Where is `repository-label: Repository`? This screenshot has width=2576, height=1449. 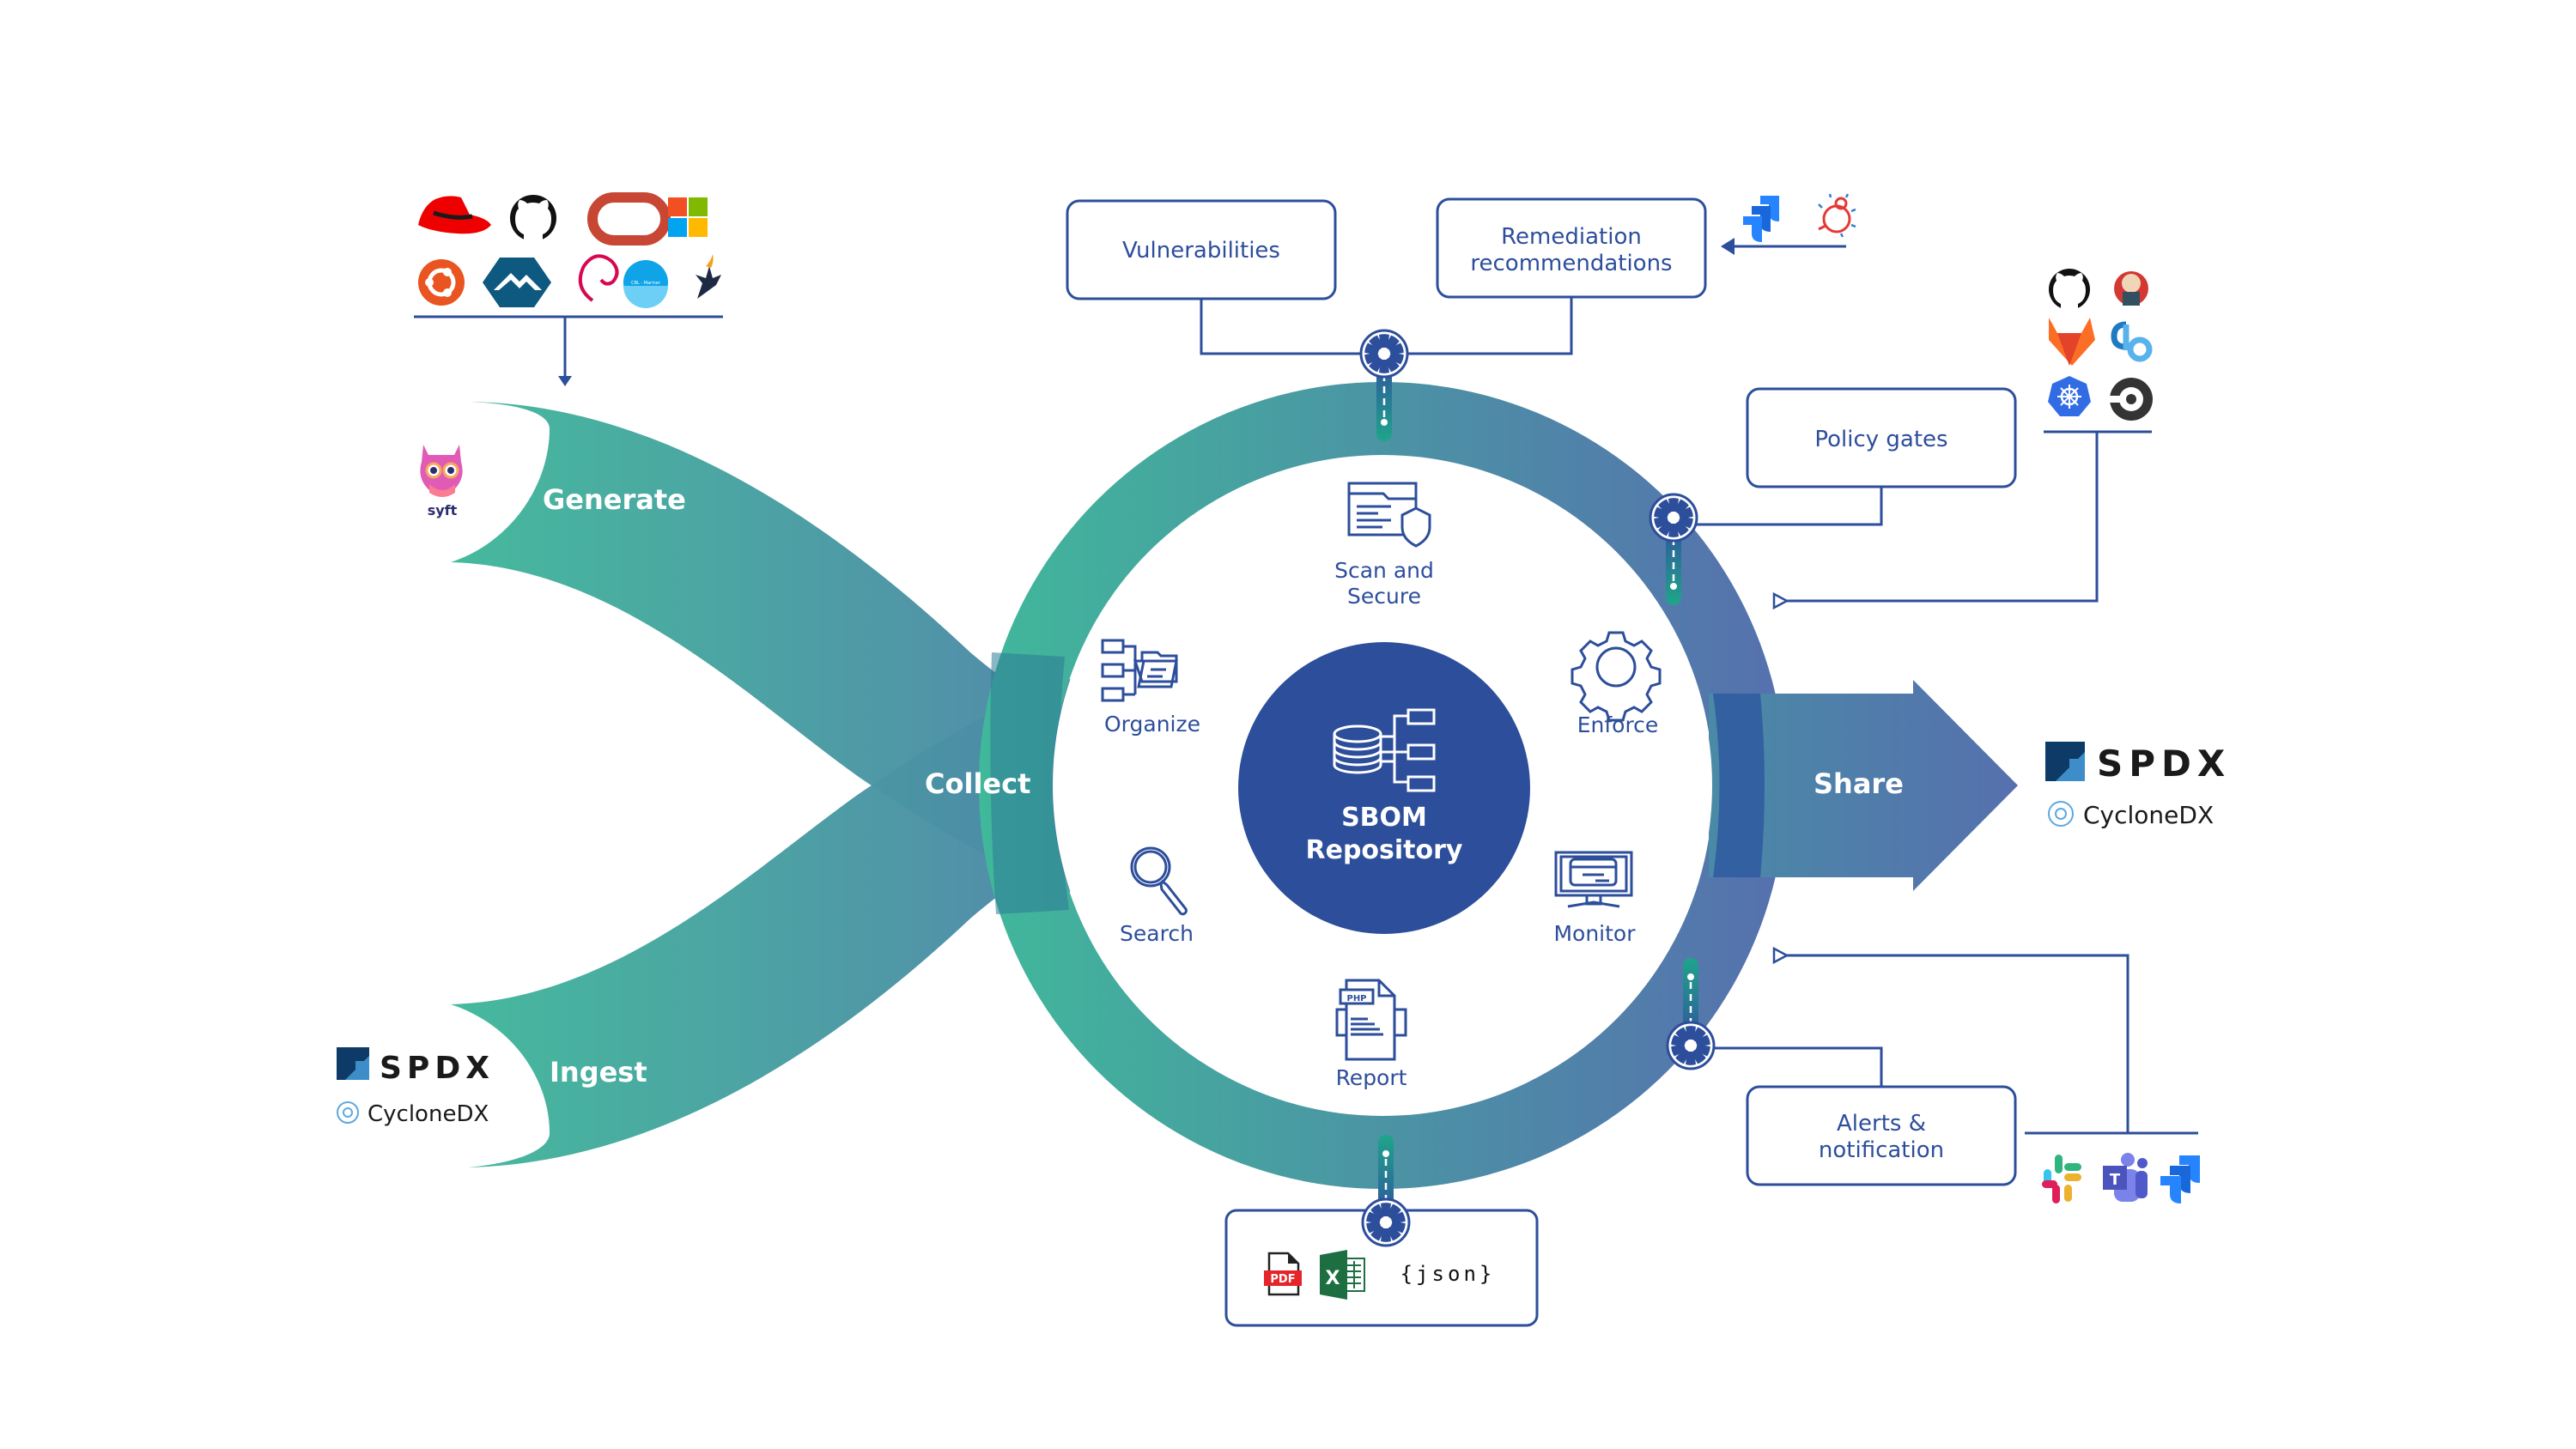
repository-label: Repository is located at coordinates (1385, 850).